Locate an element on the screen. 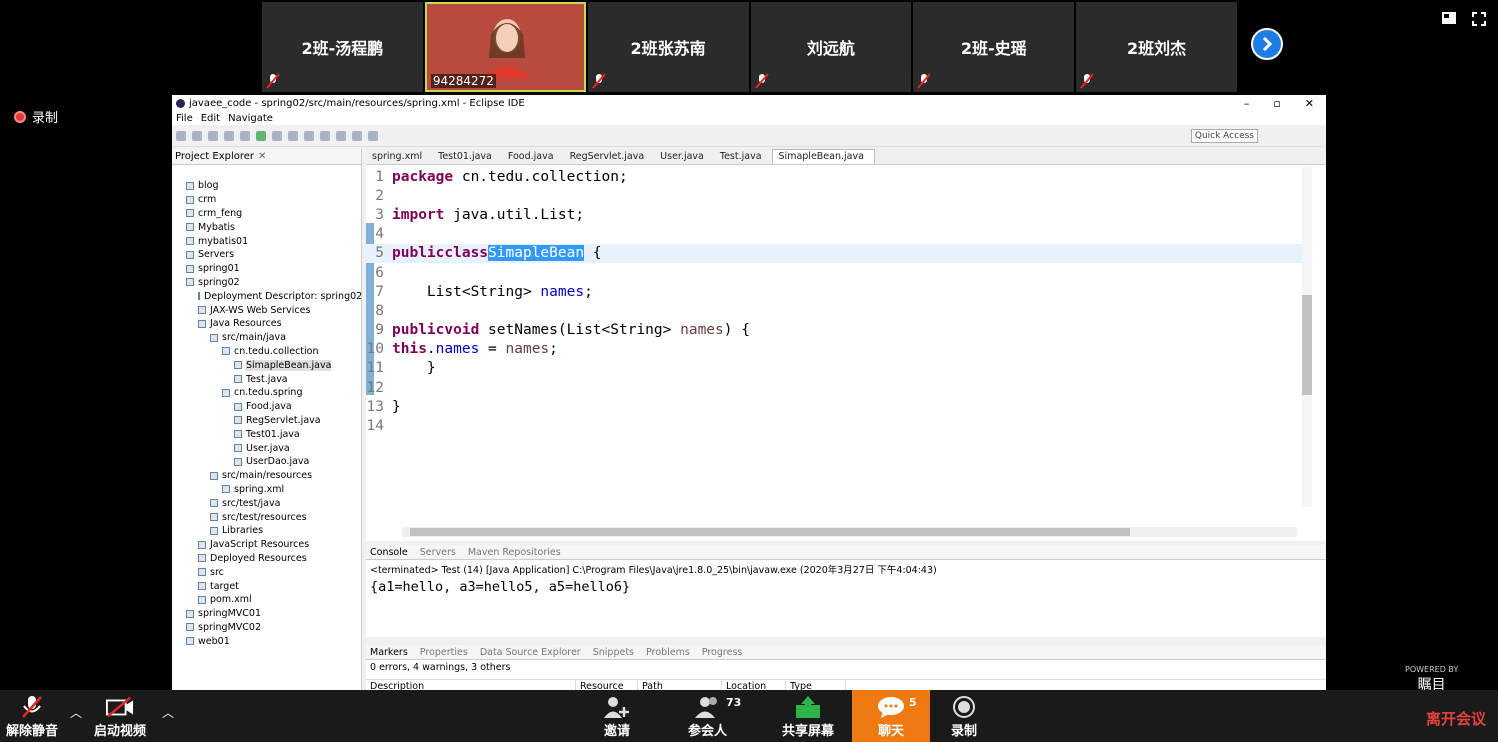 The width and height of the screenshot is (1498, 742). chat-button: 聊天 is located at coordinates (891, 716).